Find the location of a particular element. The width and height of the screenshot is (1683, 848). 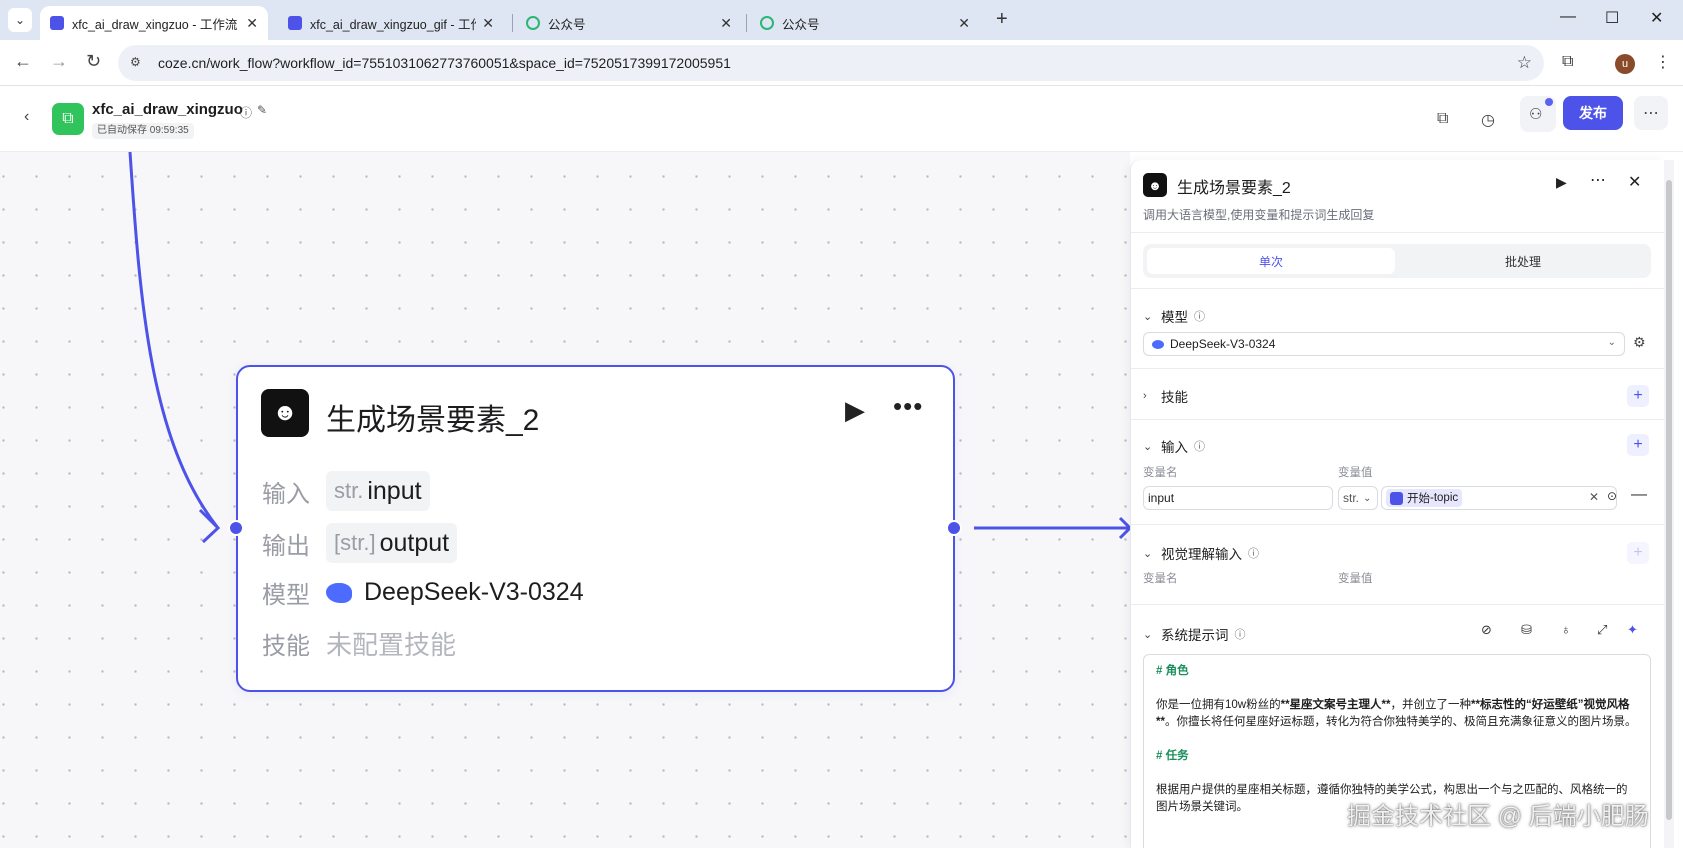

back-arrow-icon: ← is located at coordinates (23, 61).